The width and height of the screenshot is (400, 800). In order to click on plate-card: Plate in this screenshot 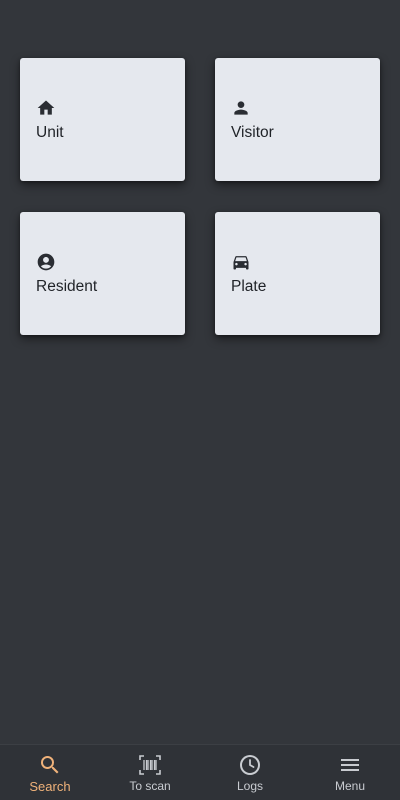, I will do `click(297, 273)`.